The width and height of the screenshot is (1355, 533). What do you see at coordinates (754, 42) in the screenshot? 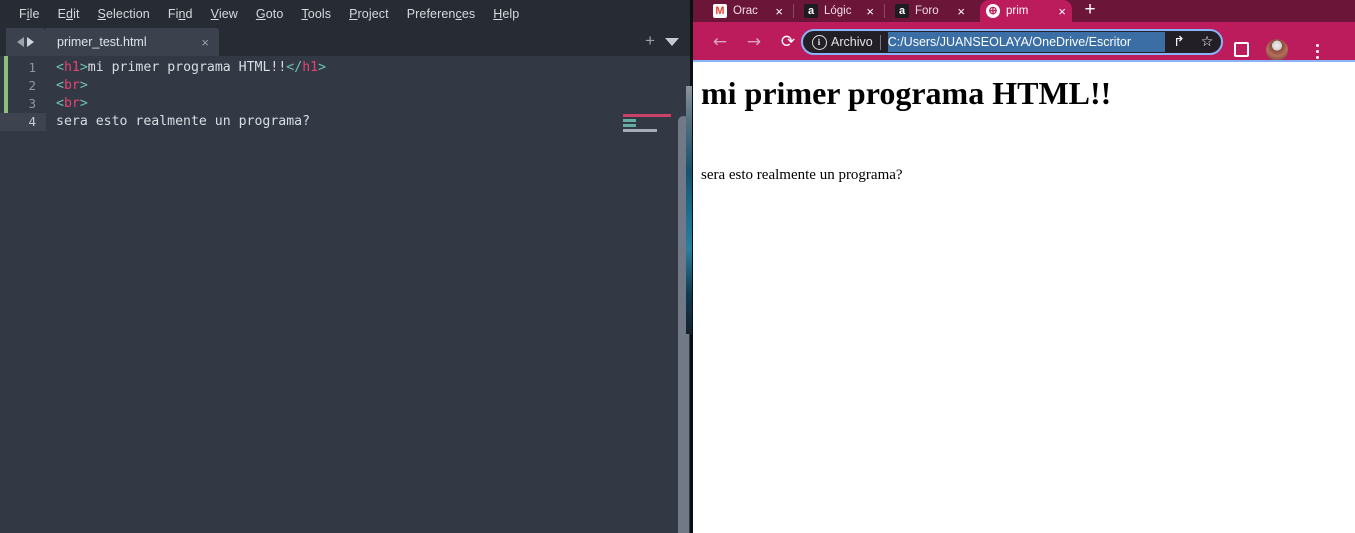
I see `forward-icon: →` at bounding box center [754, 42].